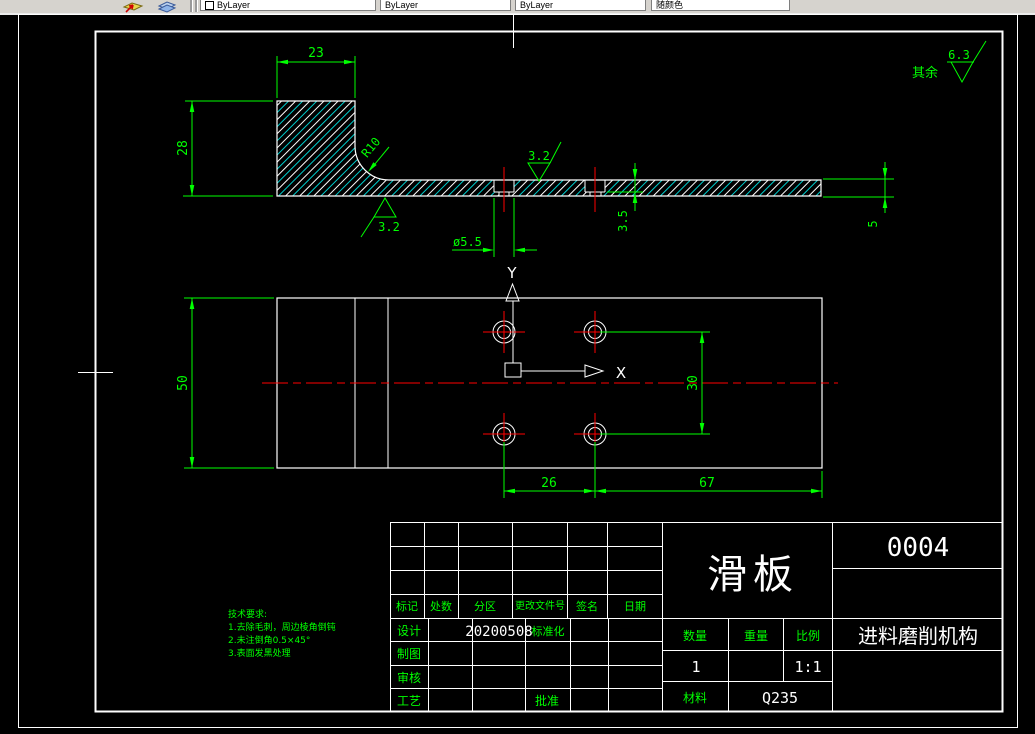  I want to click on part-name: 滑板, so click(753, 575).